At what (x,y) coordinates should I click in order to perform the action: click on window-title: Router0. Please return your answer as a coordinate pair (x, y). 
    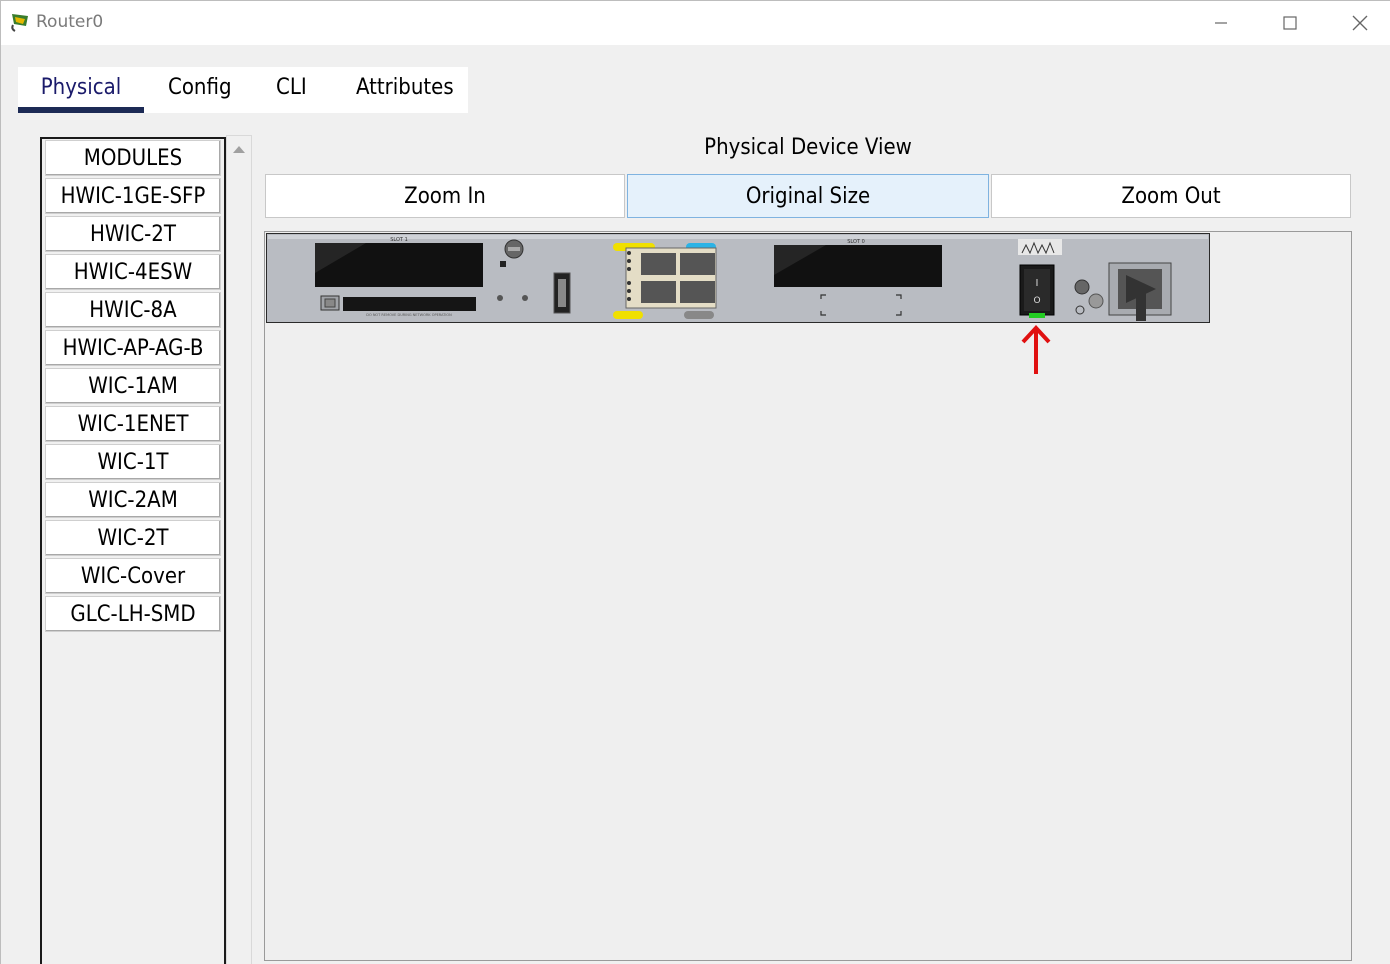
    Looking at the image, I should click on (70, 22).